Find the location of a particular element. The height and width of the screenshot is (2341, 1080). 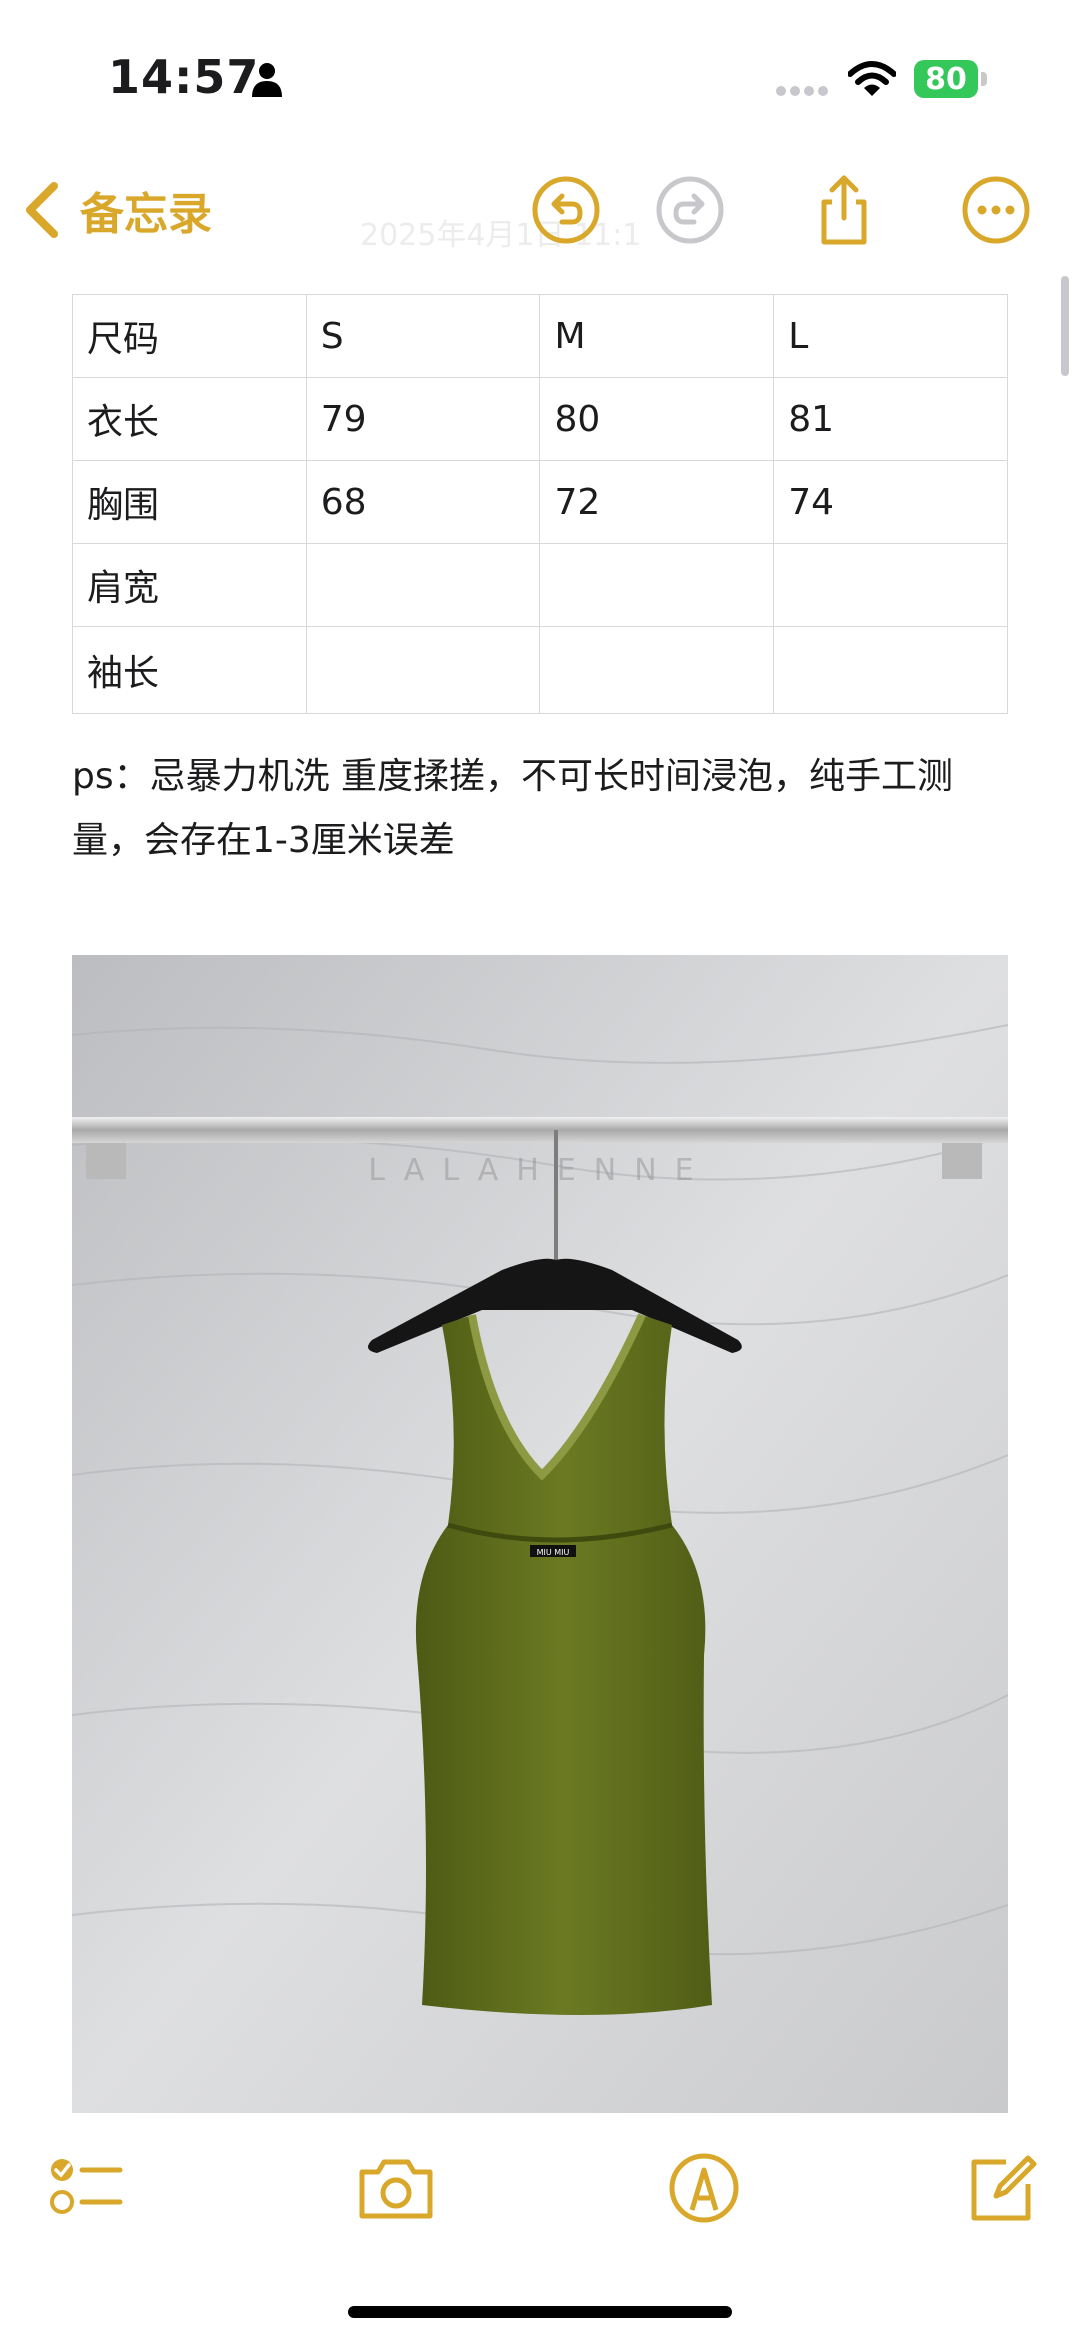

redo-button is located at coordinates (690, 210).